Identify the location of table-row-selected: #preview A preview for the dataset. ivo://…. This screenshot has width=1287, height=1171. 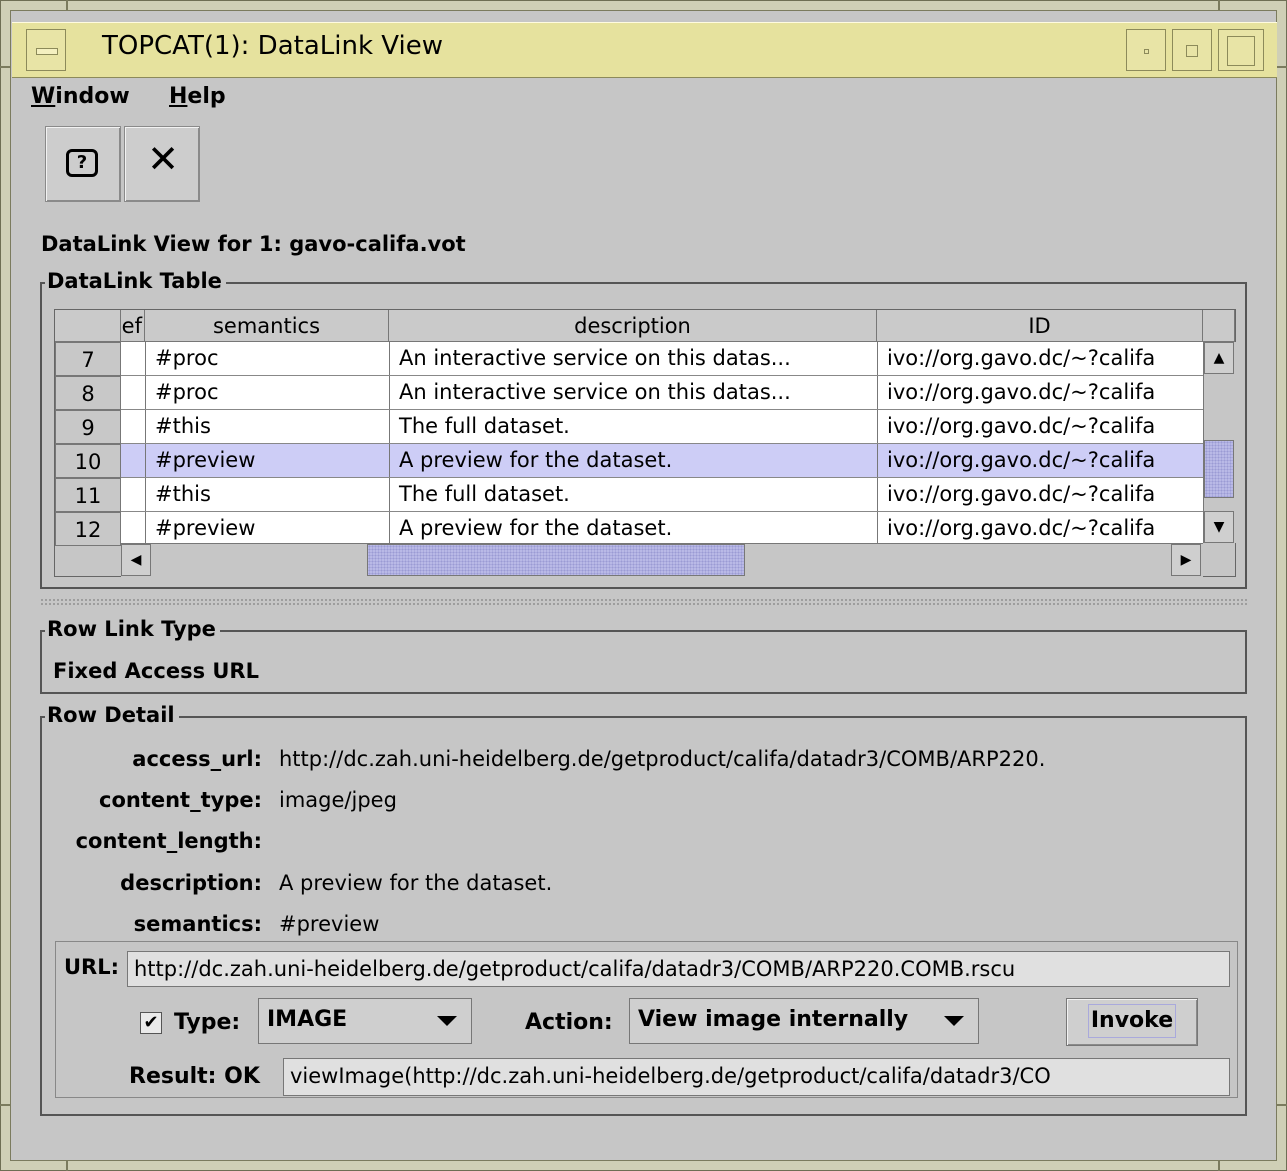
(662, 461).